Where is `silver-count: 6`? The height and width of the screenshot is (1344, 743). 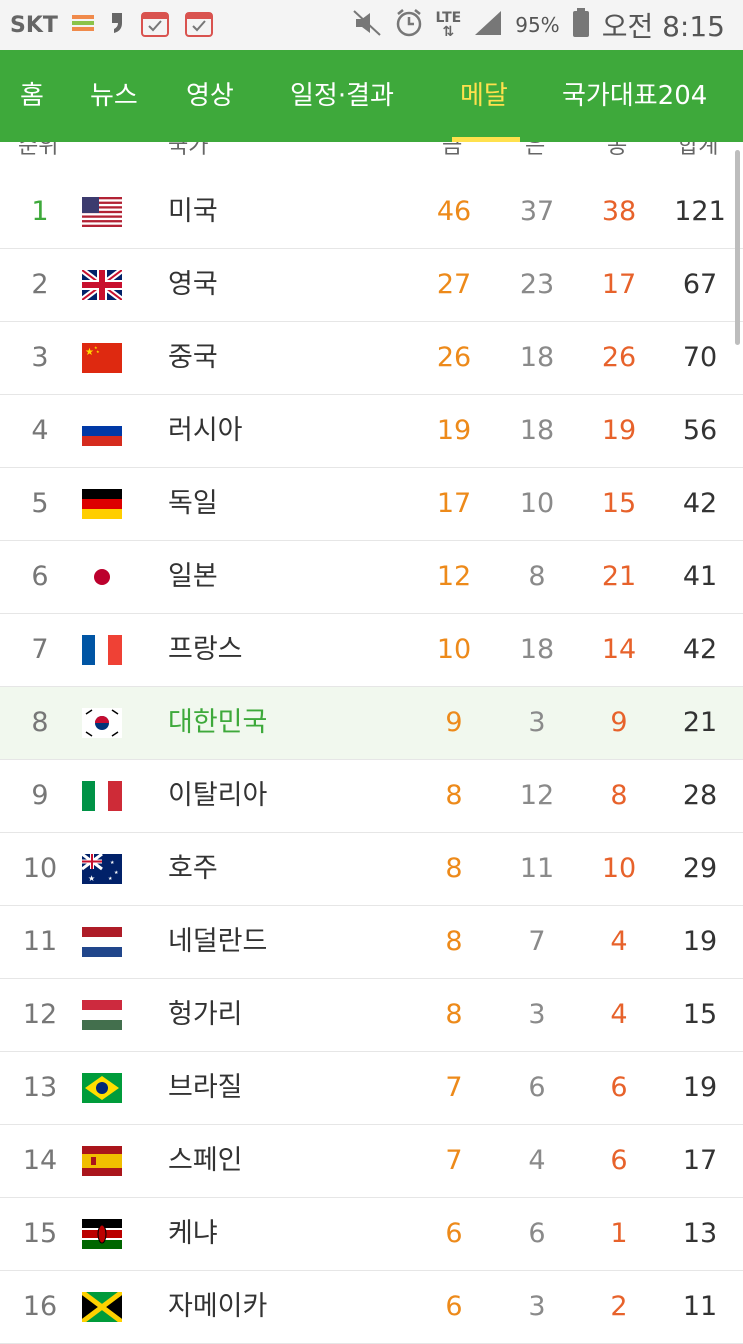
silver-count: 6 is located at coordinates (537, 1087).